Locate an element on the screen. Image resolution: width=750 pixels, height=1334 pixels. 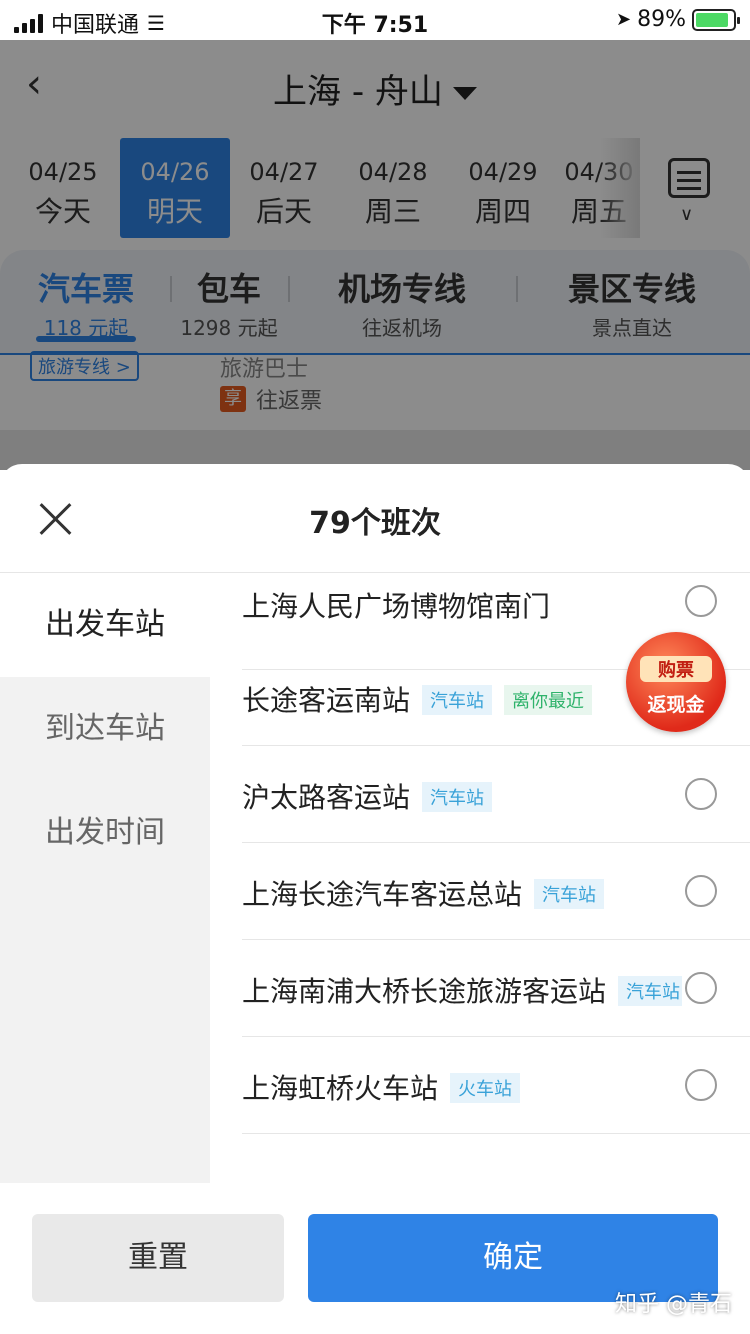
station-name: 沪太路客运站 is located at coordinates (326, 797).